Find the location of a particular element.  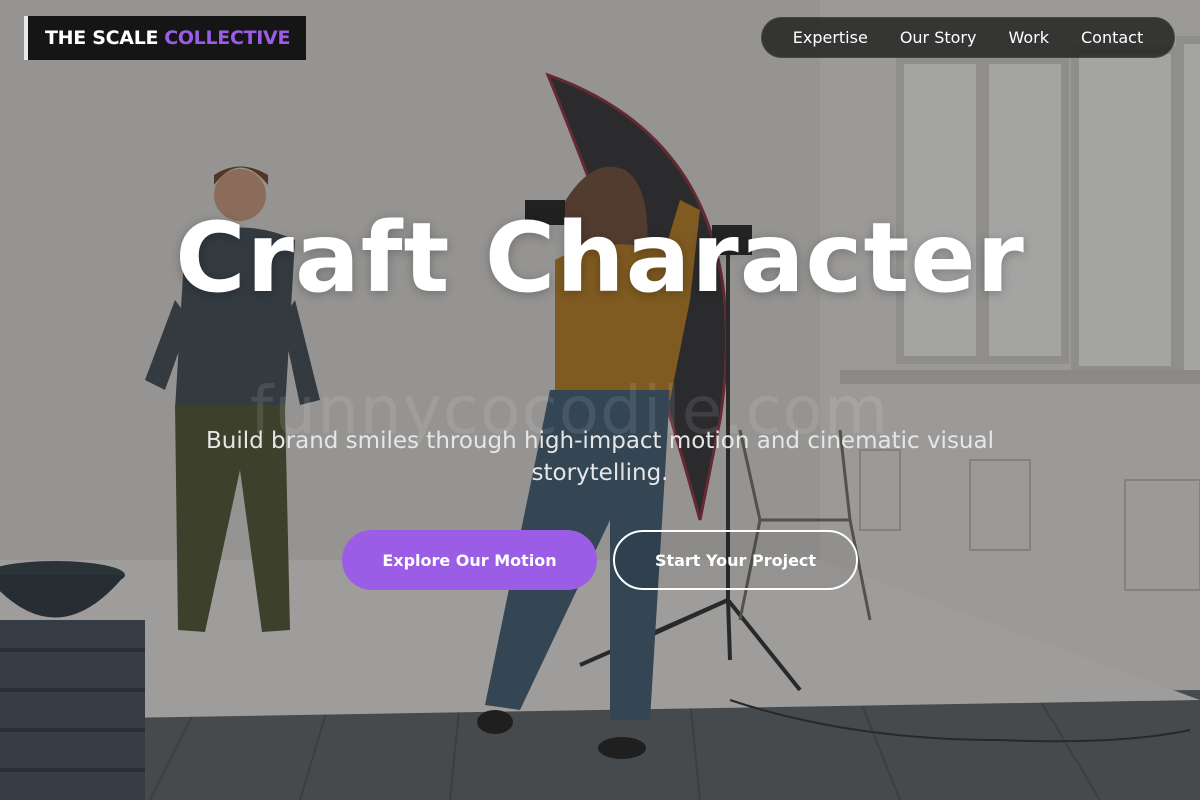

main-navigation: Expertise Our Story Work Contact is located at coordinates (968, 37).